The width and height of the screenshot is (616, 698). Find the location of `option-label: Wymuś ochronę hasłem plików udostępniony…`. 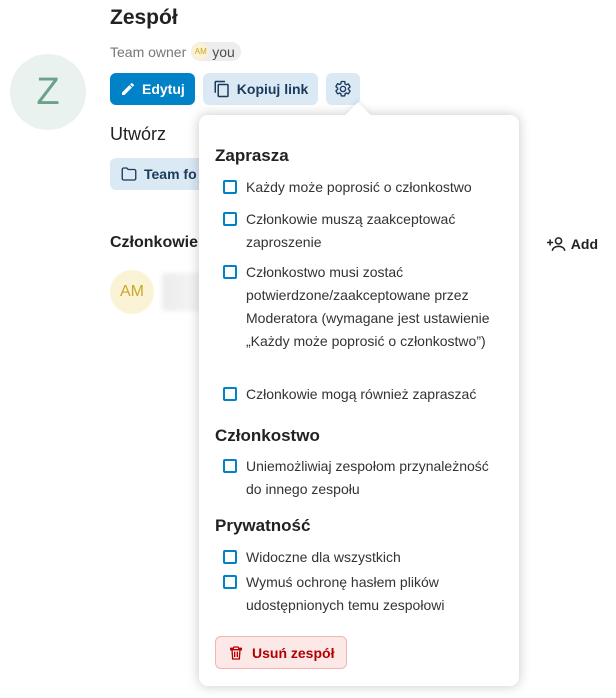

option-label: Wymuś ochronę hasłem plików udostępniony… is located at coordinates (345, 593).